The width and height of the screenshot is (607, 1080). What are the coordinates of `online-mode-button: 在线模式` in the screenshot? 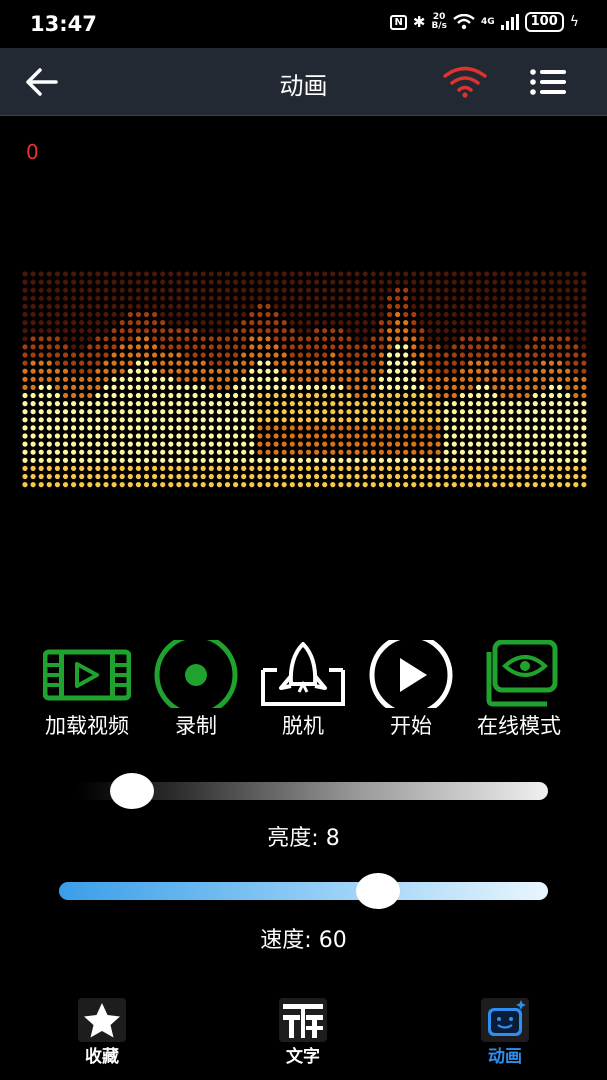 It's located at (519, 690).